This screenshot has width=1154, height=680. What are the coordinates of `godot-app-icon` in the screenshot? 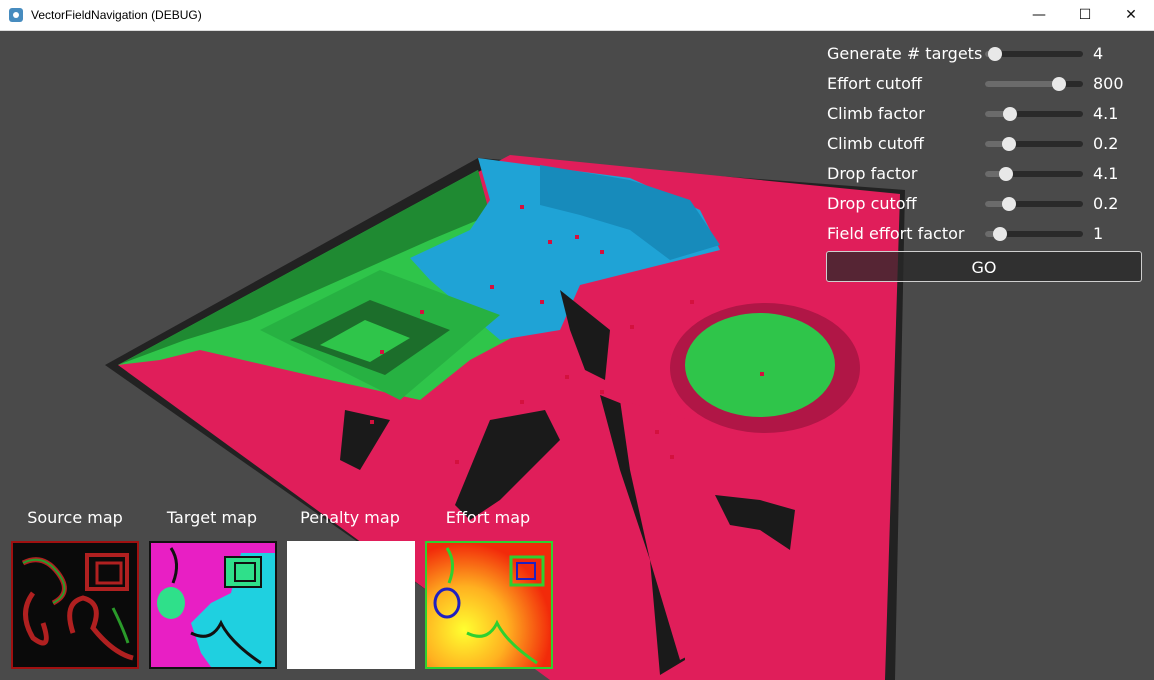 It's located at (16, 15).